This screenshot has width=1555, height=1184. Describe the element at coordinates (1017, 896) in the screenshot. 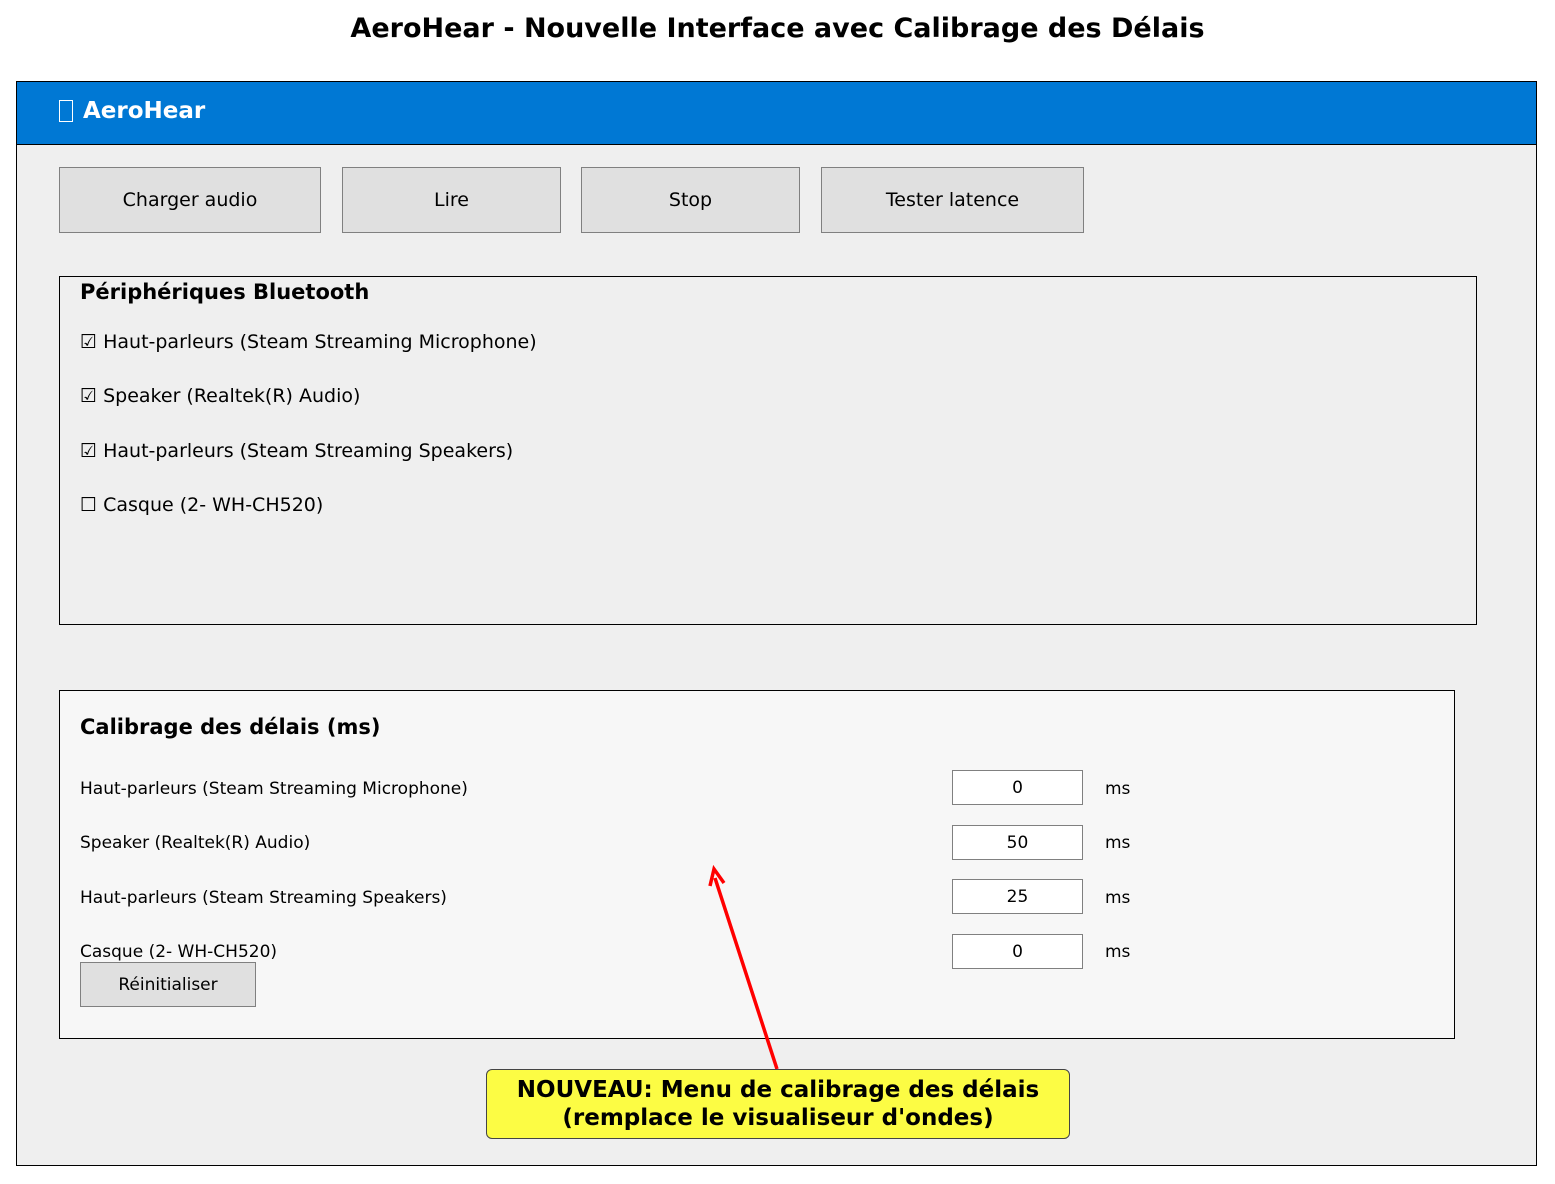

I see `delay-input: 25` at that location.